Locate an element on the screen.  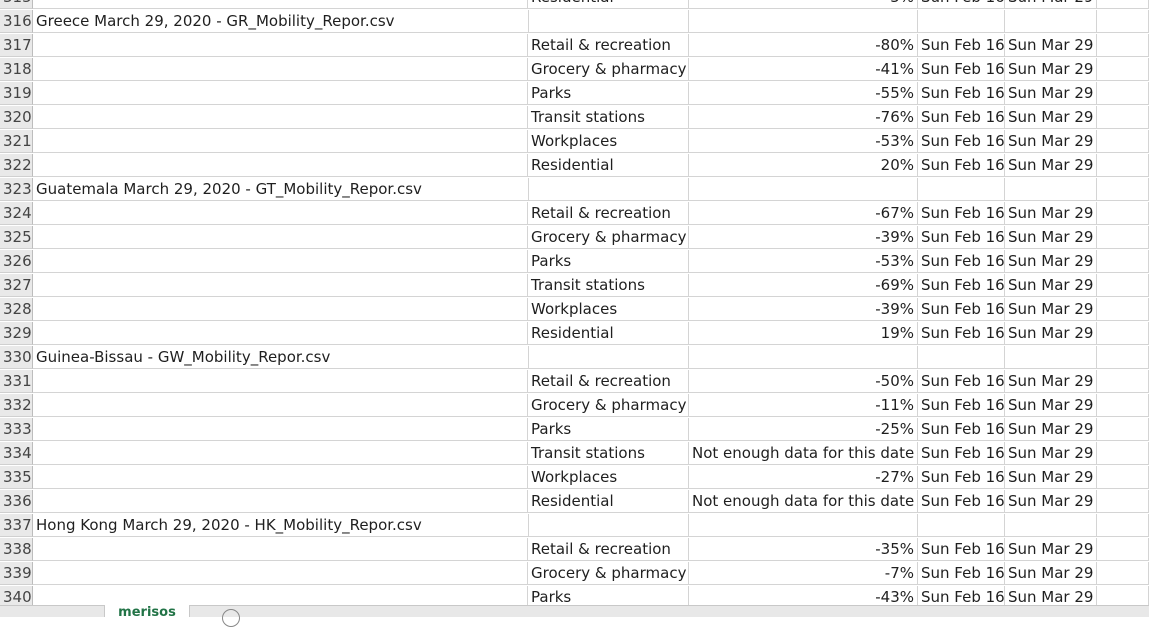
cell-c: -25% is located at coordinates (803, 429).